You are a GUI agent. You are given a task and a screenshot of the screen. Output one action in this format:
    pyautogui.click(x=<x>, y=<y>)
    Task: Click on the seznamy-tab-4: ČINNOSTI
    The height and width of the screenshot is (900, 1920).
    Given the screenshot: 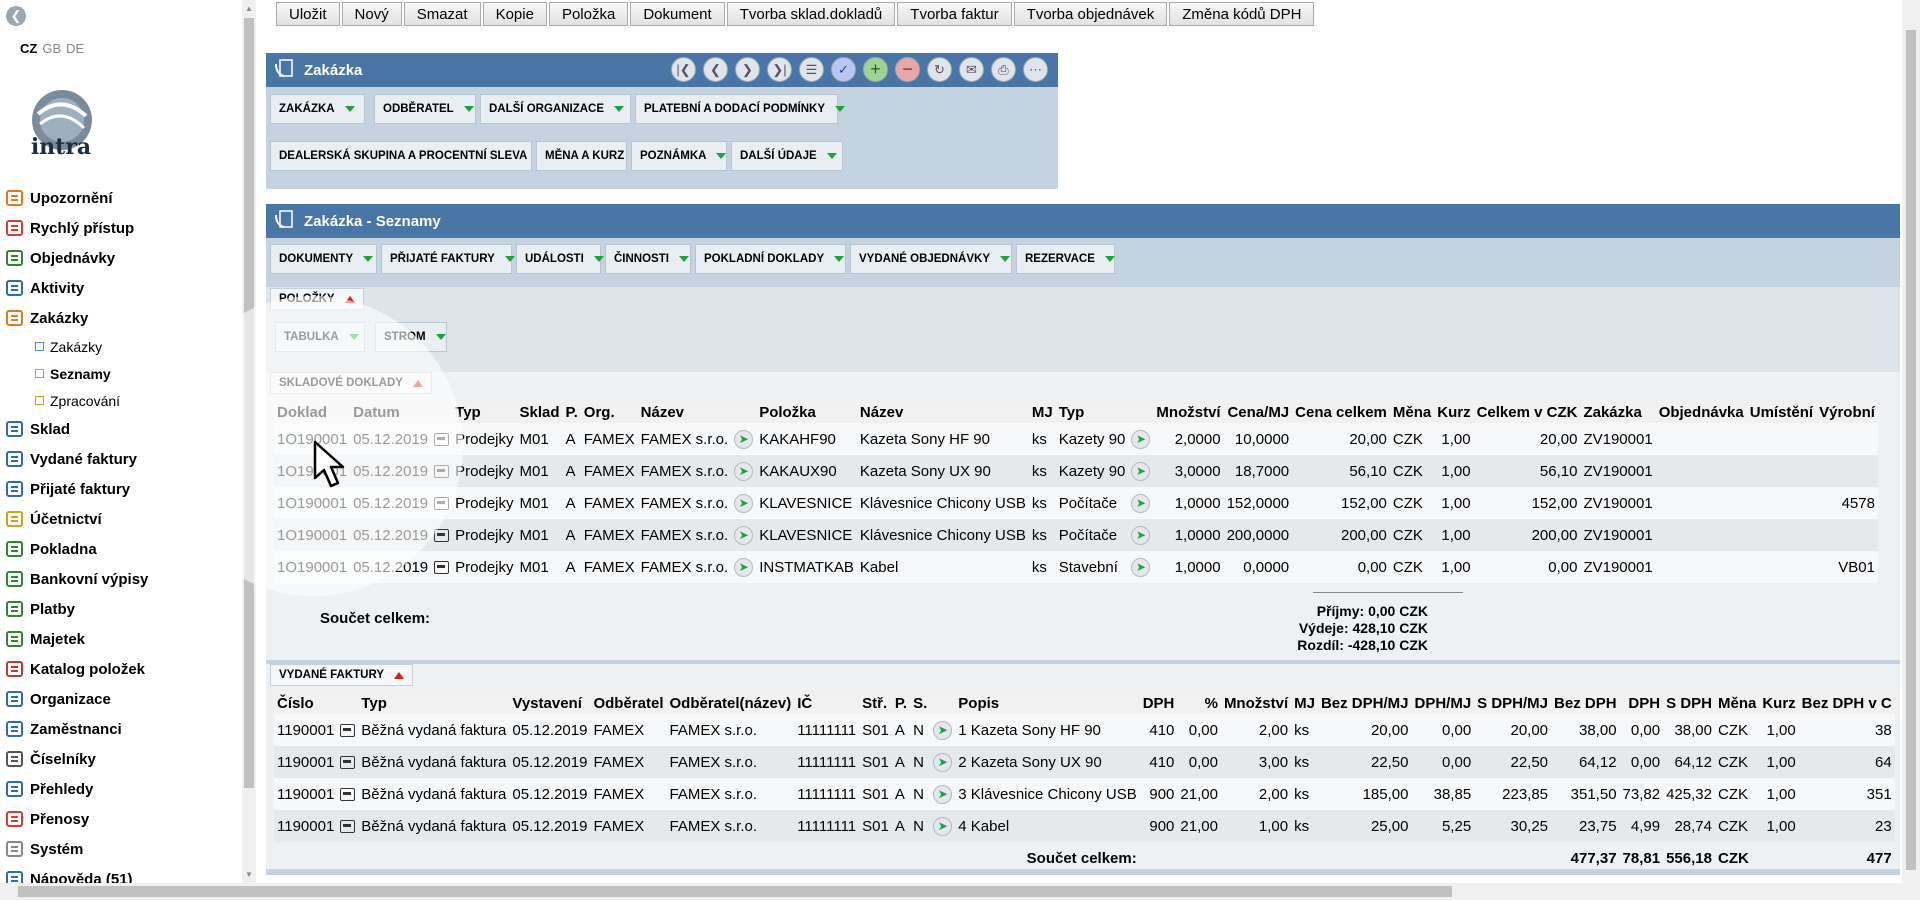 What is the action you would take?
    pyautogui.click(x=648, y=259)
    